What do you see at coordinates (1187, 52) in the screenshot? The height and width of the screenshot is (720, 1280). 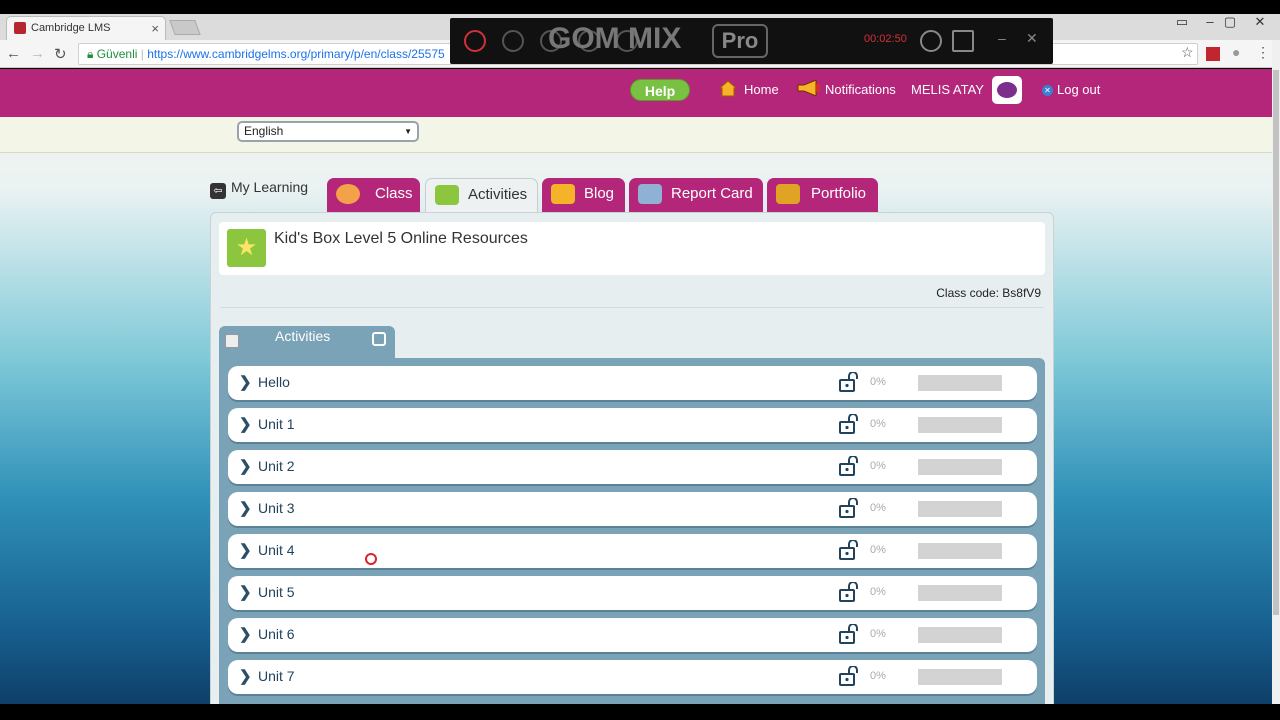 I see `star-icon: ☆` at bounding box center [1187, 52].